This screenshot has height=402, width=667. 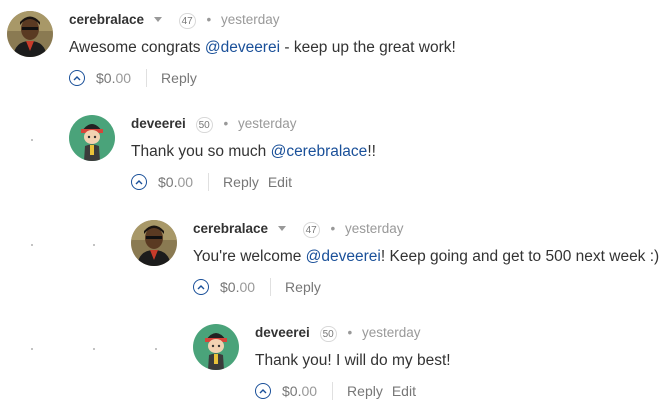 What do you see at coordinates (399, 152) in the screenshot?
I see `comment-text: Thank you so much @cerebralace!!` at bounding box center [399, 152].